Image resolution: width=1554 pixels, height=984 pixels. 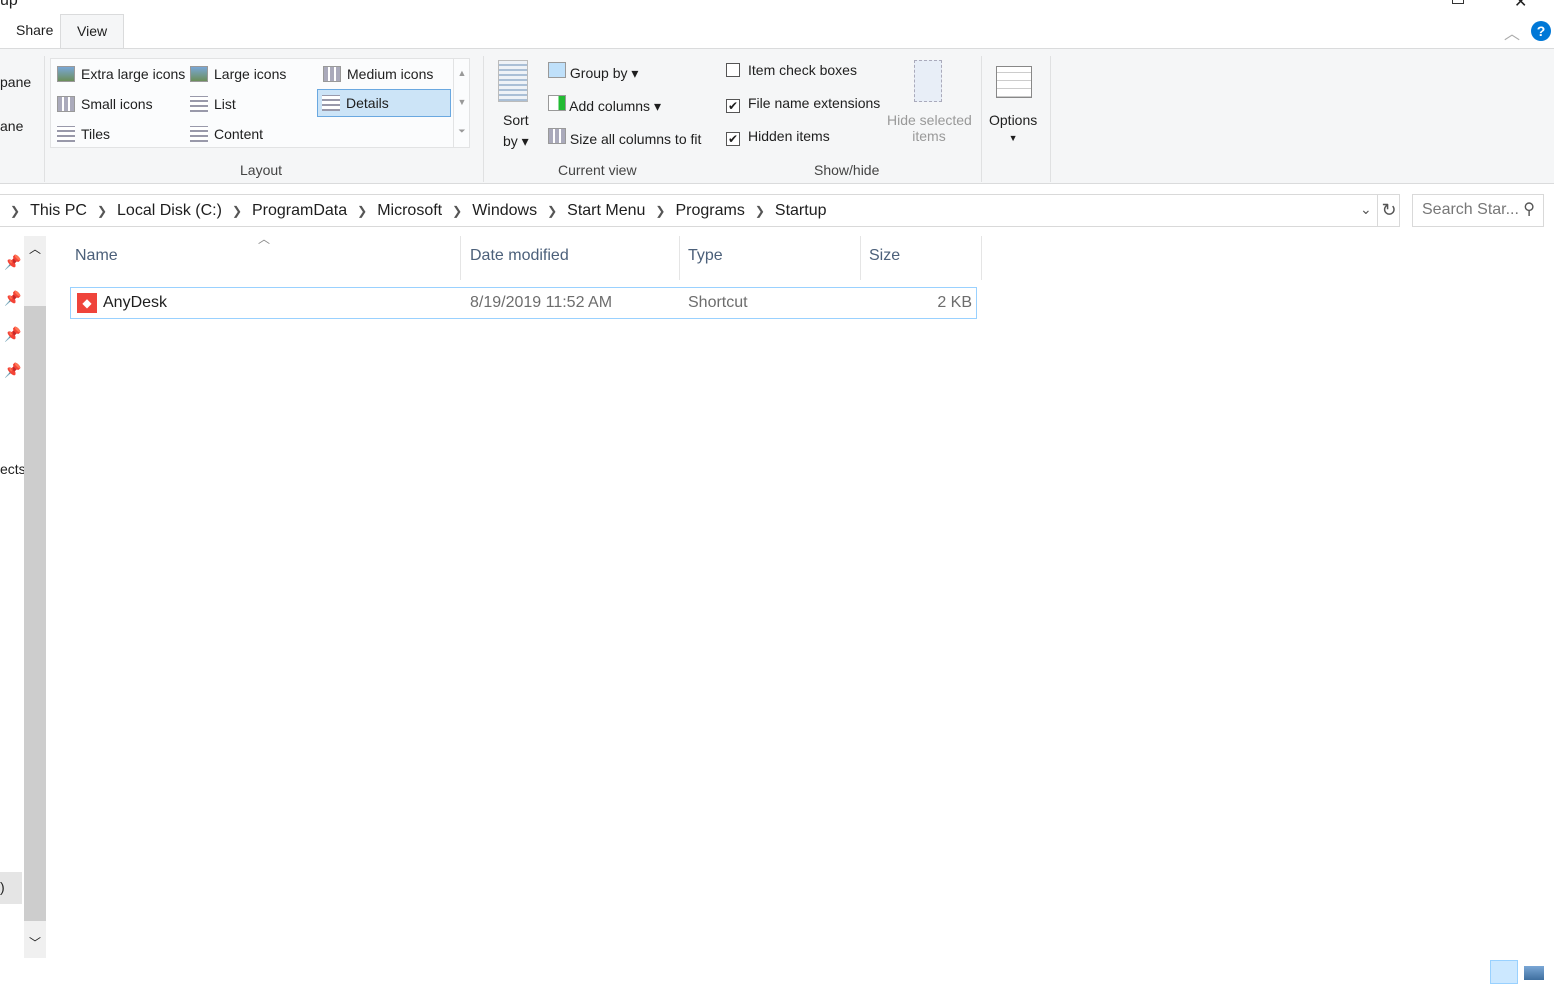 What do you see at coordinates (516, 120) in the screenshot?
I see `sort-by-button: Sort` at bounding box center [516, 120].